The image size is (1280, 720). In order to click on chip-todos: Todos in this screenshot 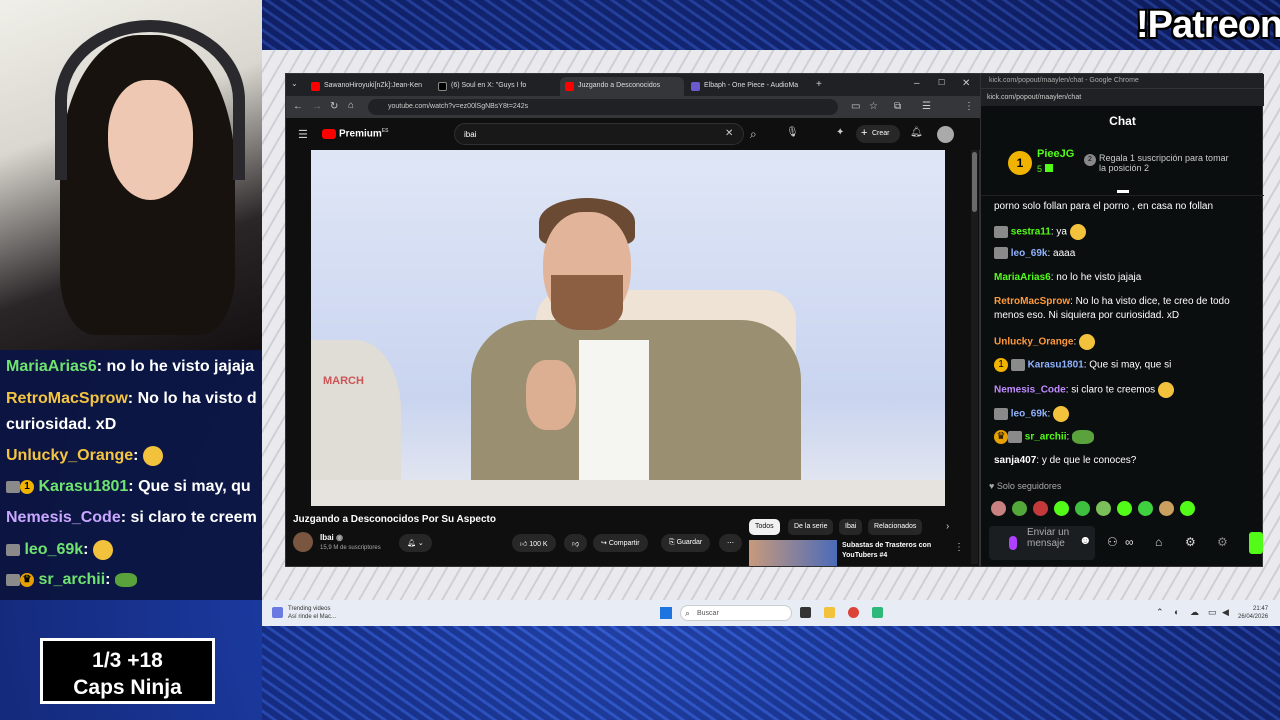, I will do `click(764, 527)`.